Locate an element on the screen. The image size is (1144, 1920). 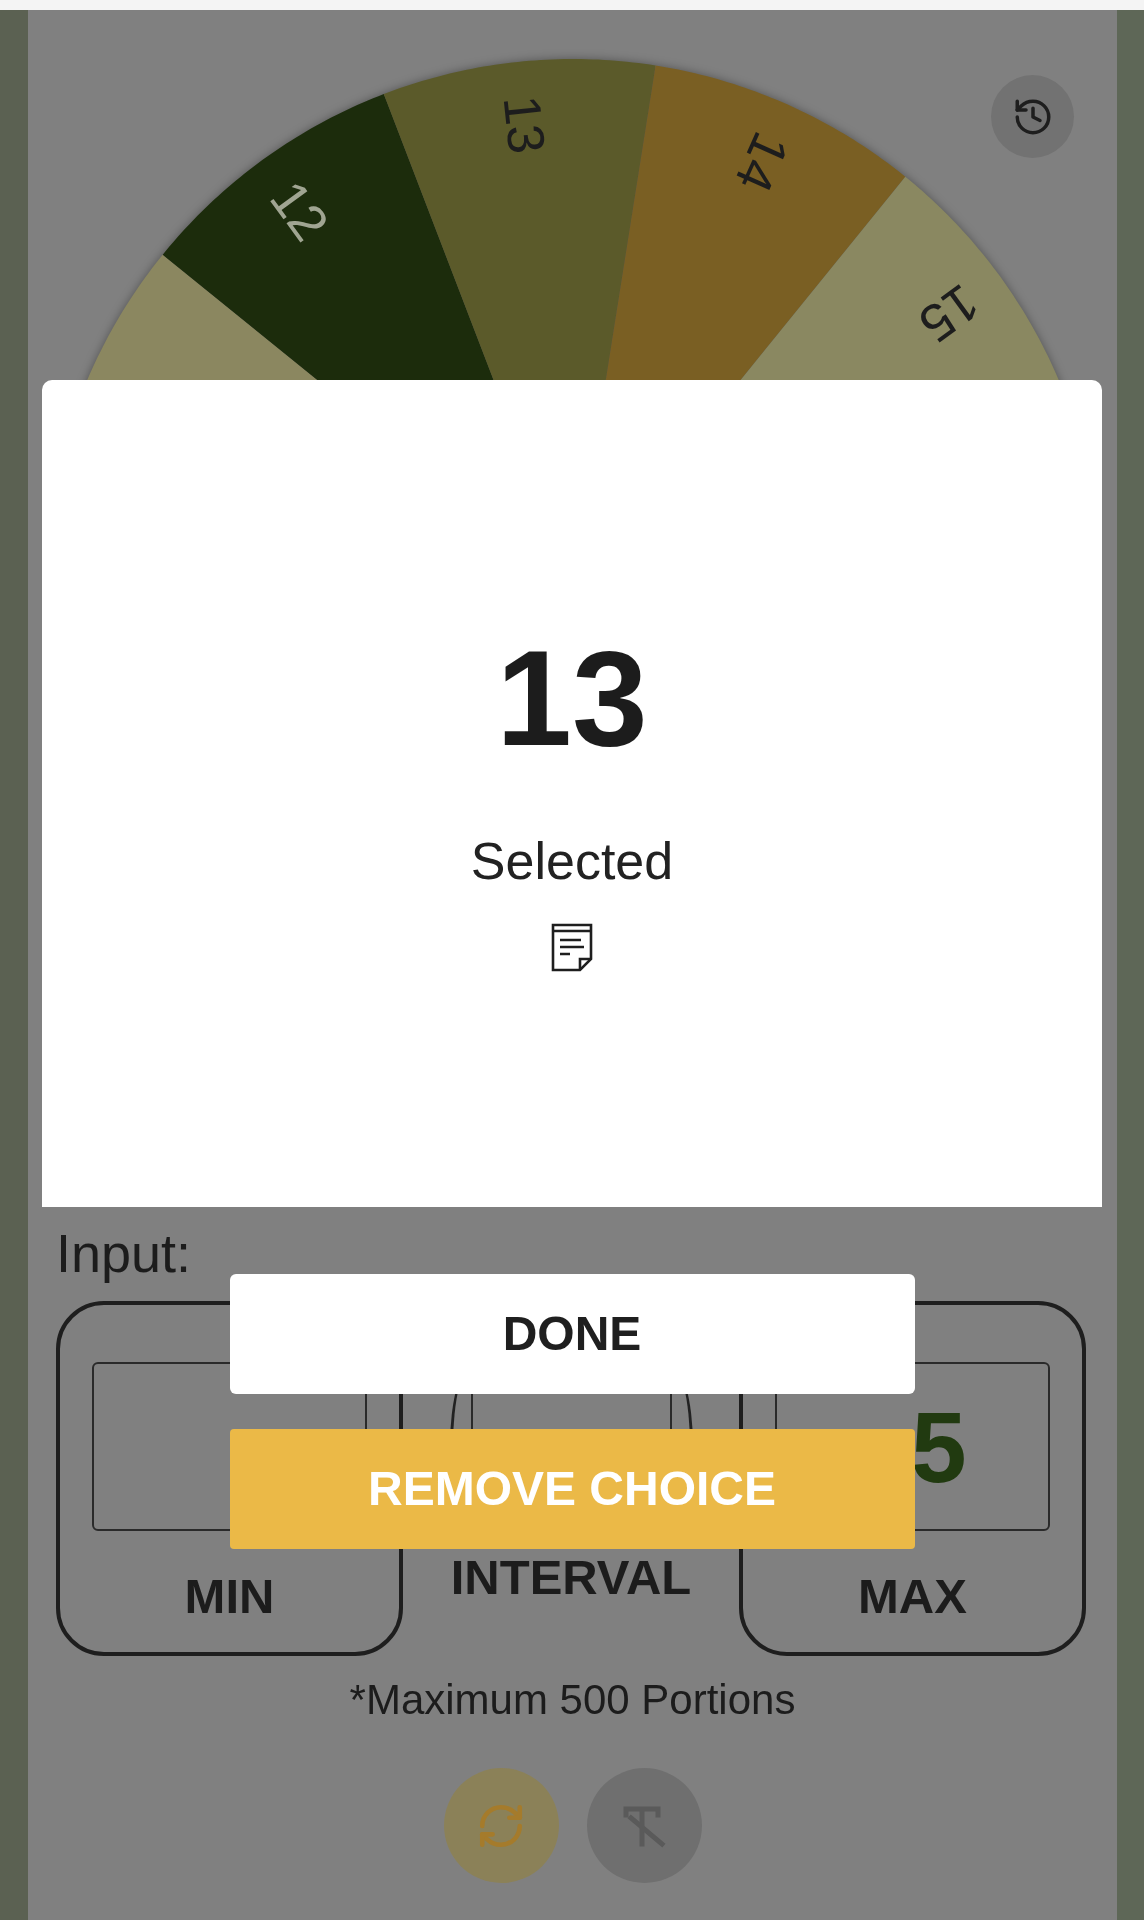
result-number: 13 is located at coordinates (572, 698).